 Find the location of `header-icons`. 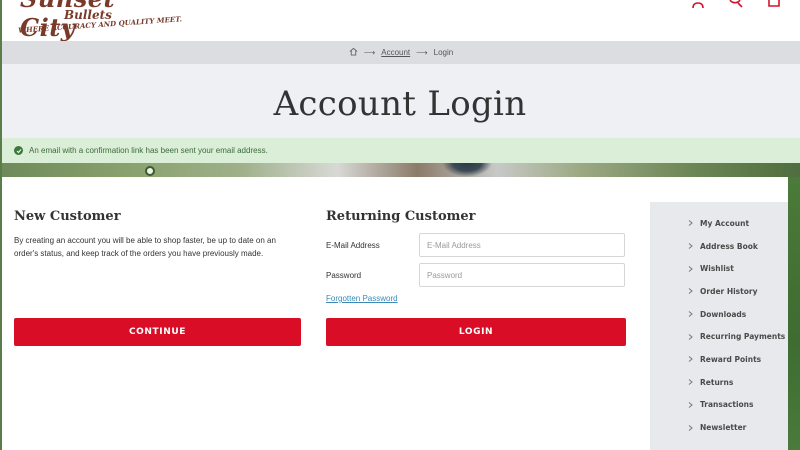

header-icons is located at coordinates (736, 4).